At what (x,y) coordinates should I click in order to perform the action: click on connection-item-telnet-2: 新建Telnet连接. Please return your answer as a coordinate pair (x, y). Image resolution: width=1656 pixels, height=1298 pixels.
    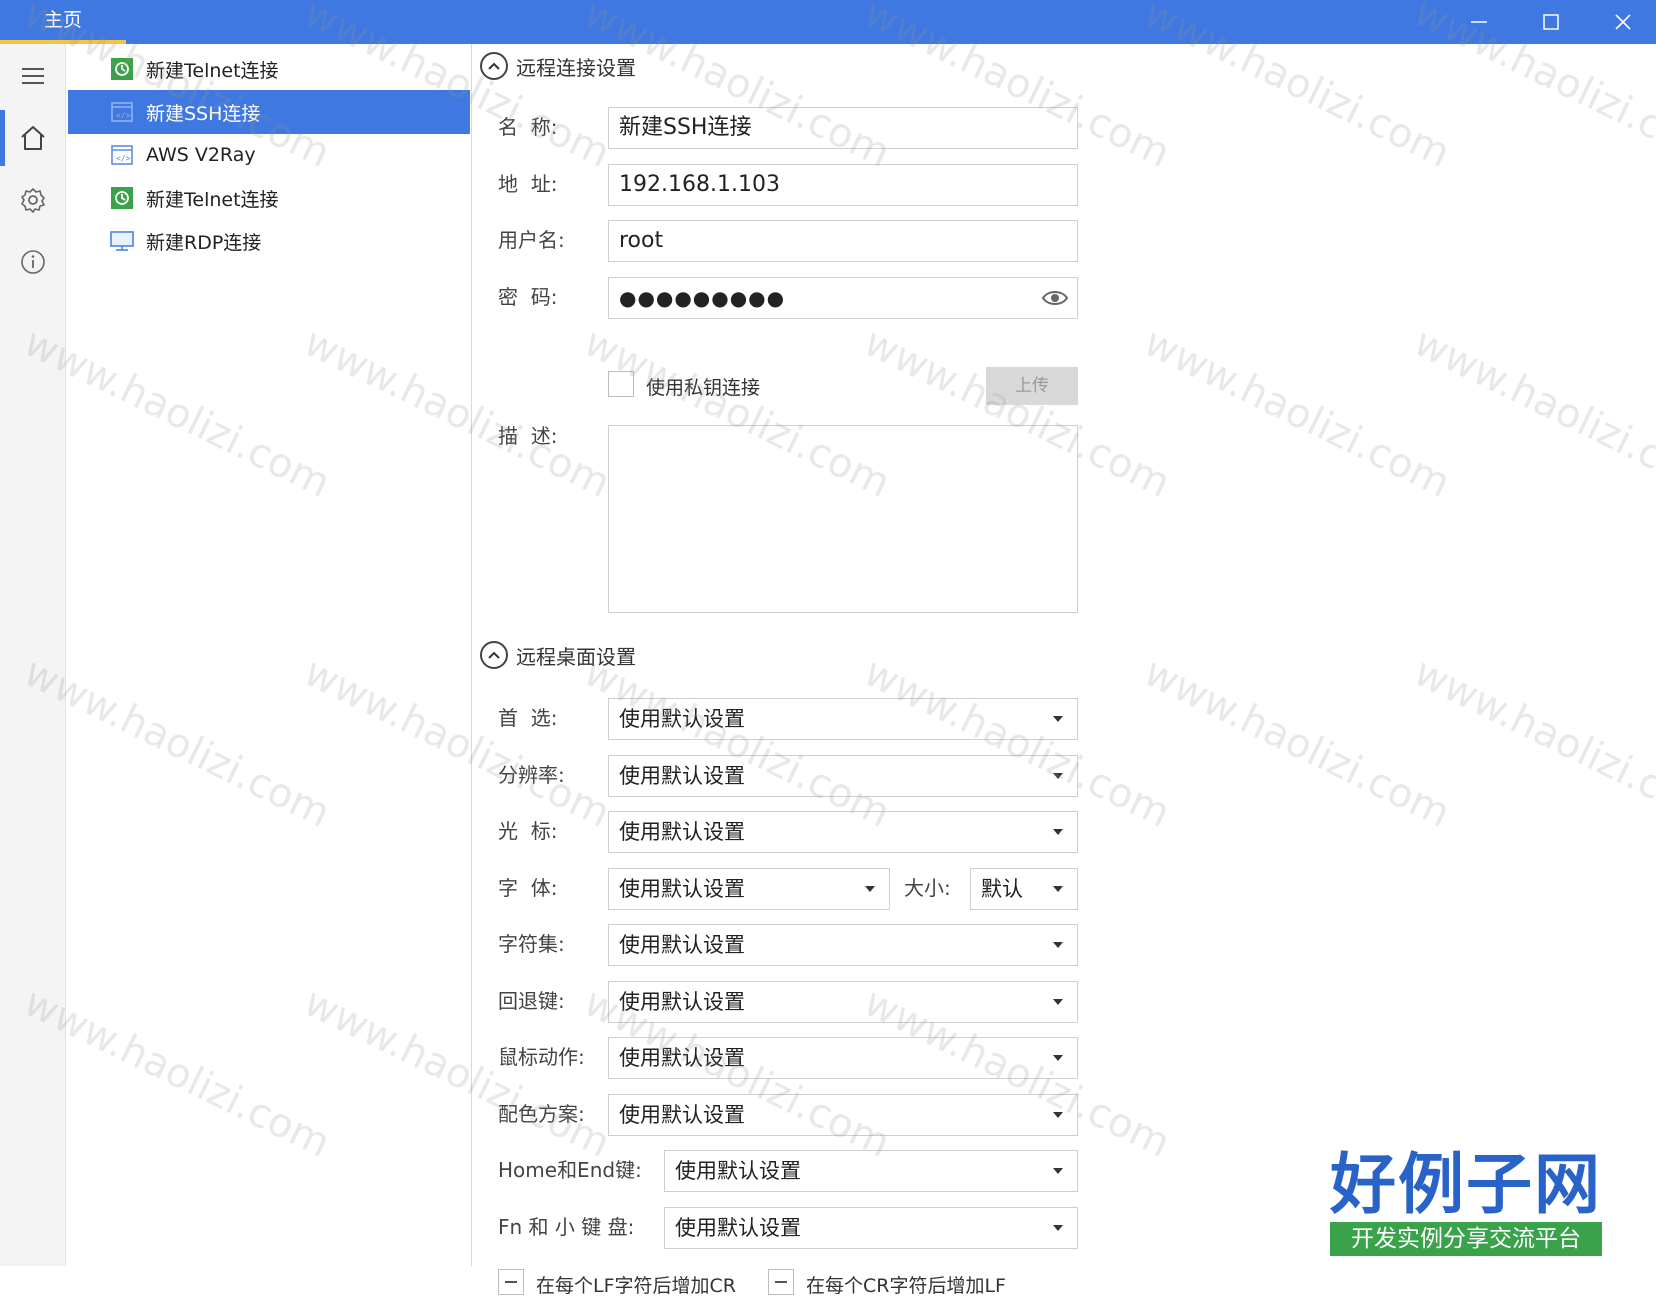
    Looking at the image, I should click on (269, 198).